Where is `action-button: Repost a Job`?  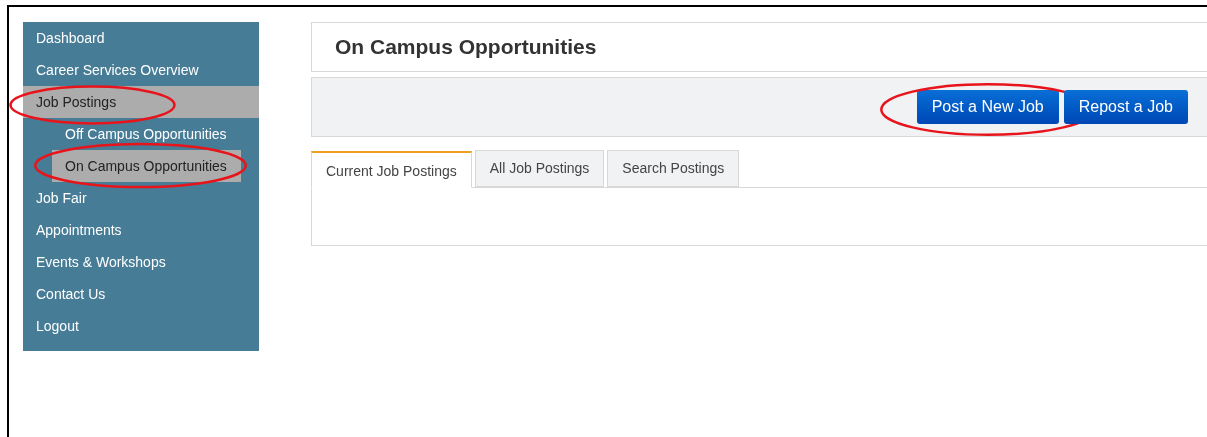
action-button: Repost a Job is located at coordinates (1125, 107).